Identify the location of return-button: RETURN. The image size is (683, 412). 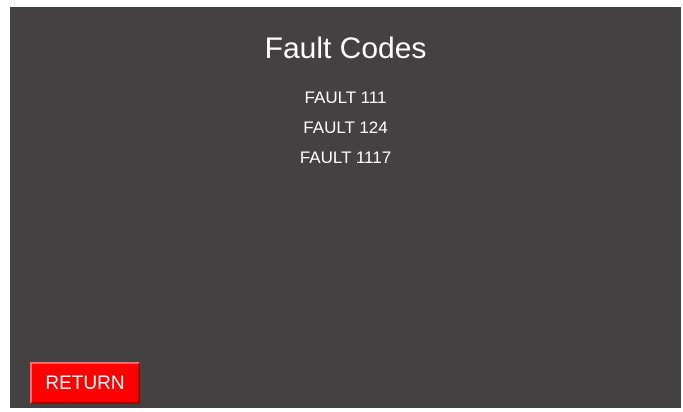
(85, 383).